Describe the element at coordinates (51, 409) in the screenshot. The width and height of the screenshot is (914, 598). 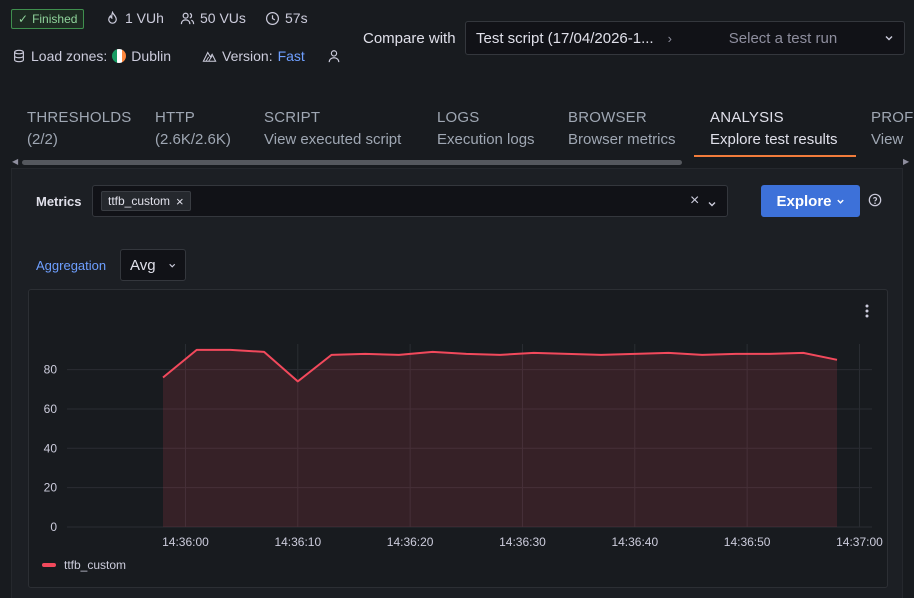
I see `y-tick-label: 60` at that location.